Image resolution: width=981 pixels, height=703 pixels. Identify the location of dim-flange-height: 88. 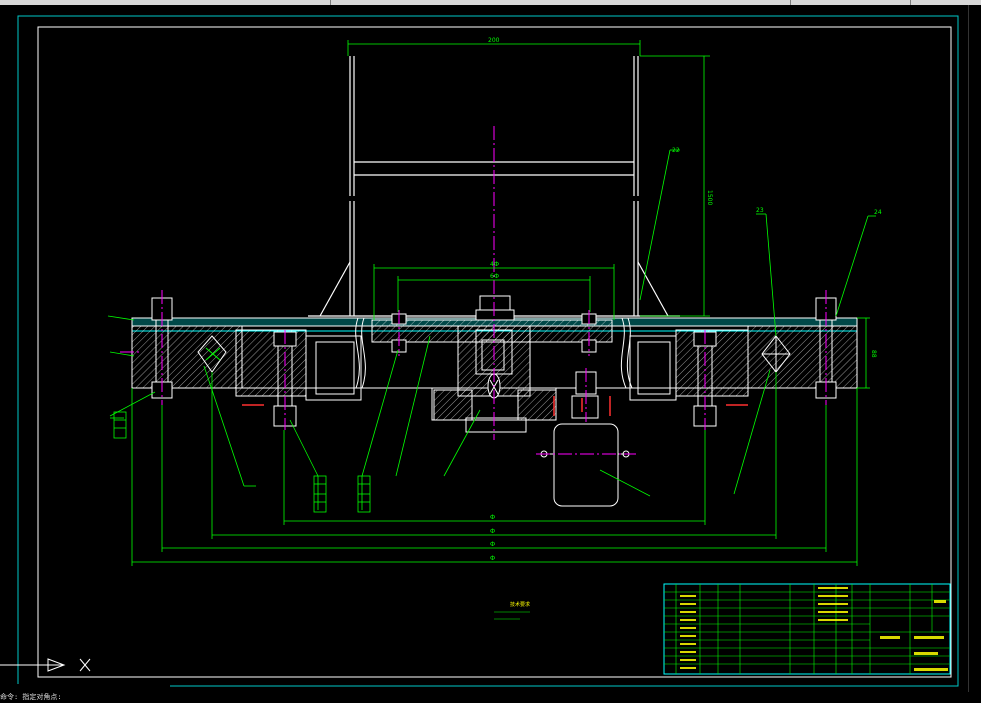
(873, 354).